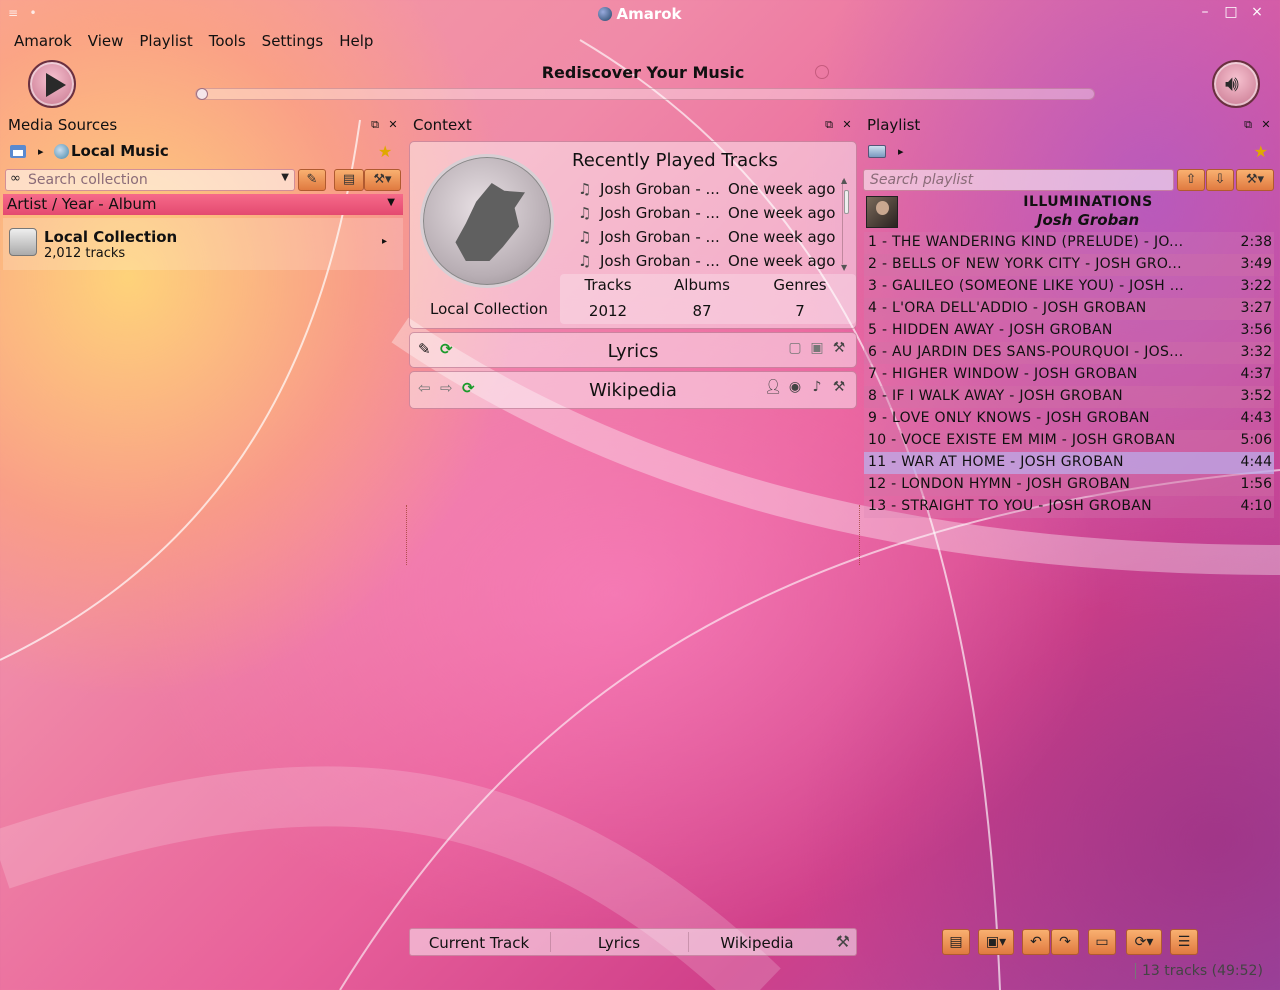 The image size is (1280, 990). I want to click on save-icon: ▣, so click(817, 348).